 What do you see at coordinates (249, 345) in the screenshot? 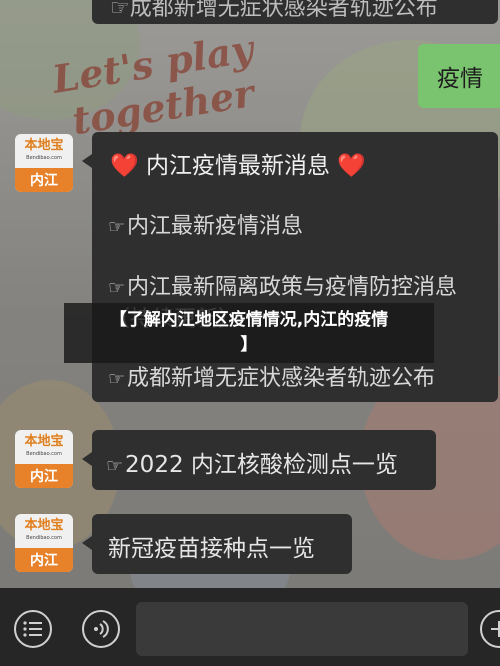
I see `caption-line: 】` at bounding box center [249, 345].